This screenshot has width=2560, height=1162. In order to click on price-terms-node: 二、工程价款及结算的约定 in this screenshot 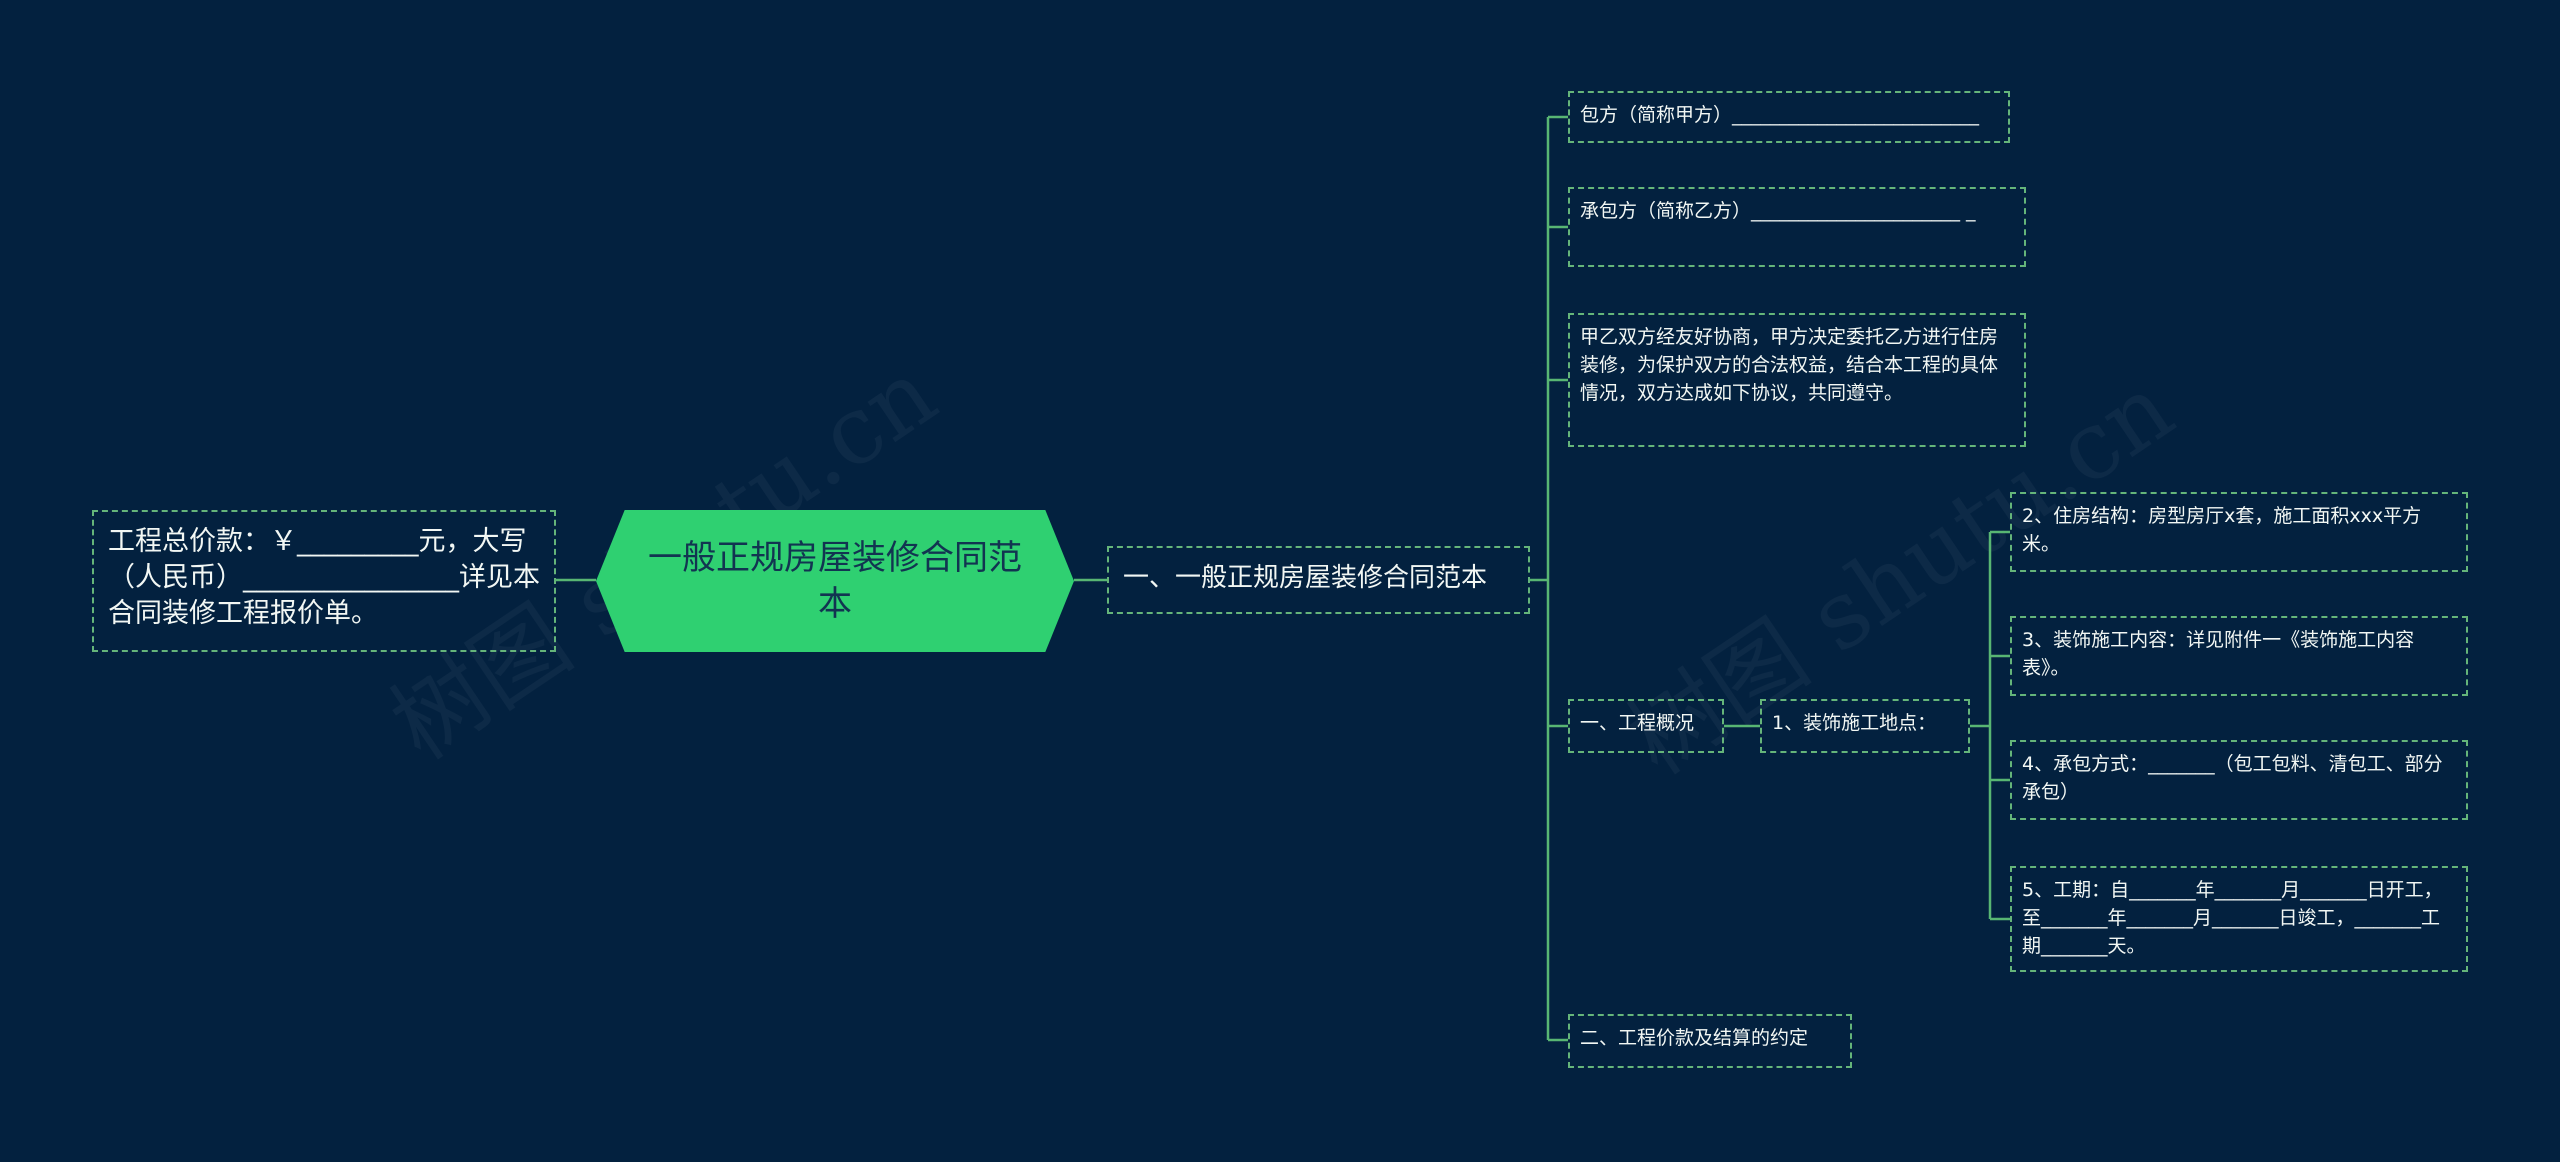, I will do `click(1710, 1041)`.